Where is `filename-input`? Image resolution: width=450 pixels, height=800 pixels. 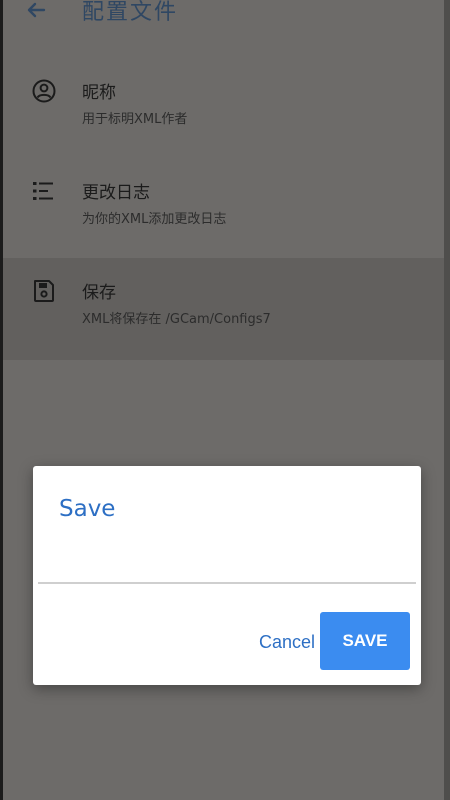
filename-input is located at coordinates (227, 575).